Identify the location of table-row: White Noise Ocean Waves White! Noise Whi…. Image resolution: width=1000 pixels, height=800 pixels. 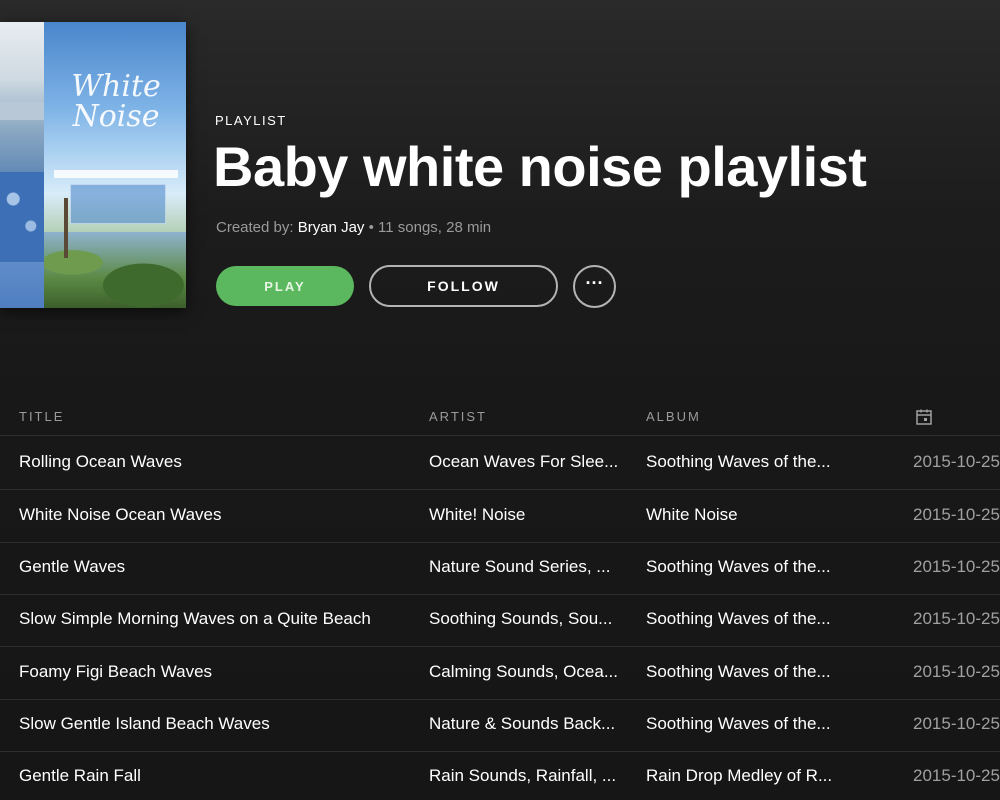
(500, 516).